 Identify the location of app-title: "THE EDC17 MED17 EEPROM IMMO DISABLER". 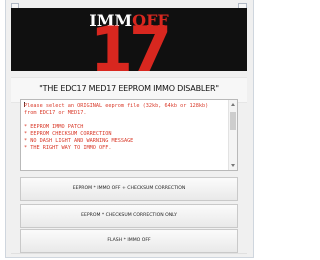
(129, 88).